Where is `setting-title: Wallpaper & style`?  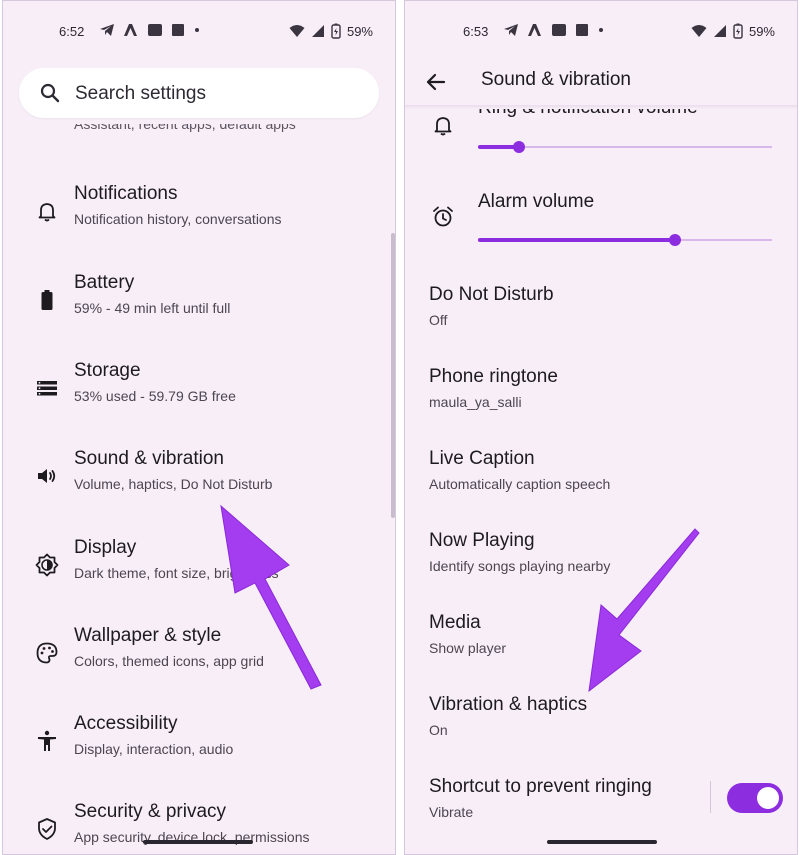
setting-title: Wallpaper & style is located at coordinates (148, 635).